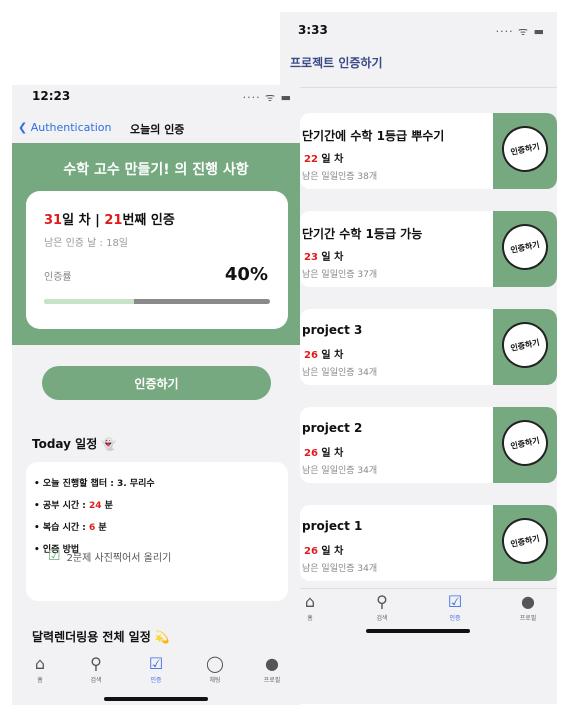 Image resolution: width=565 pixels, height=715 pixels. Describe the element at coordinates (311, 257) in the screenshot. I see `project-day-number: 23` at that location.